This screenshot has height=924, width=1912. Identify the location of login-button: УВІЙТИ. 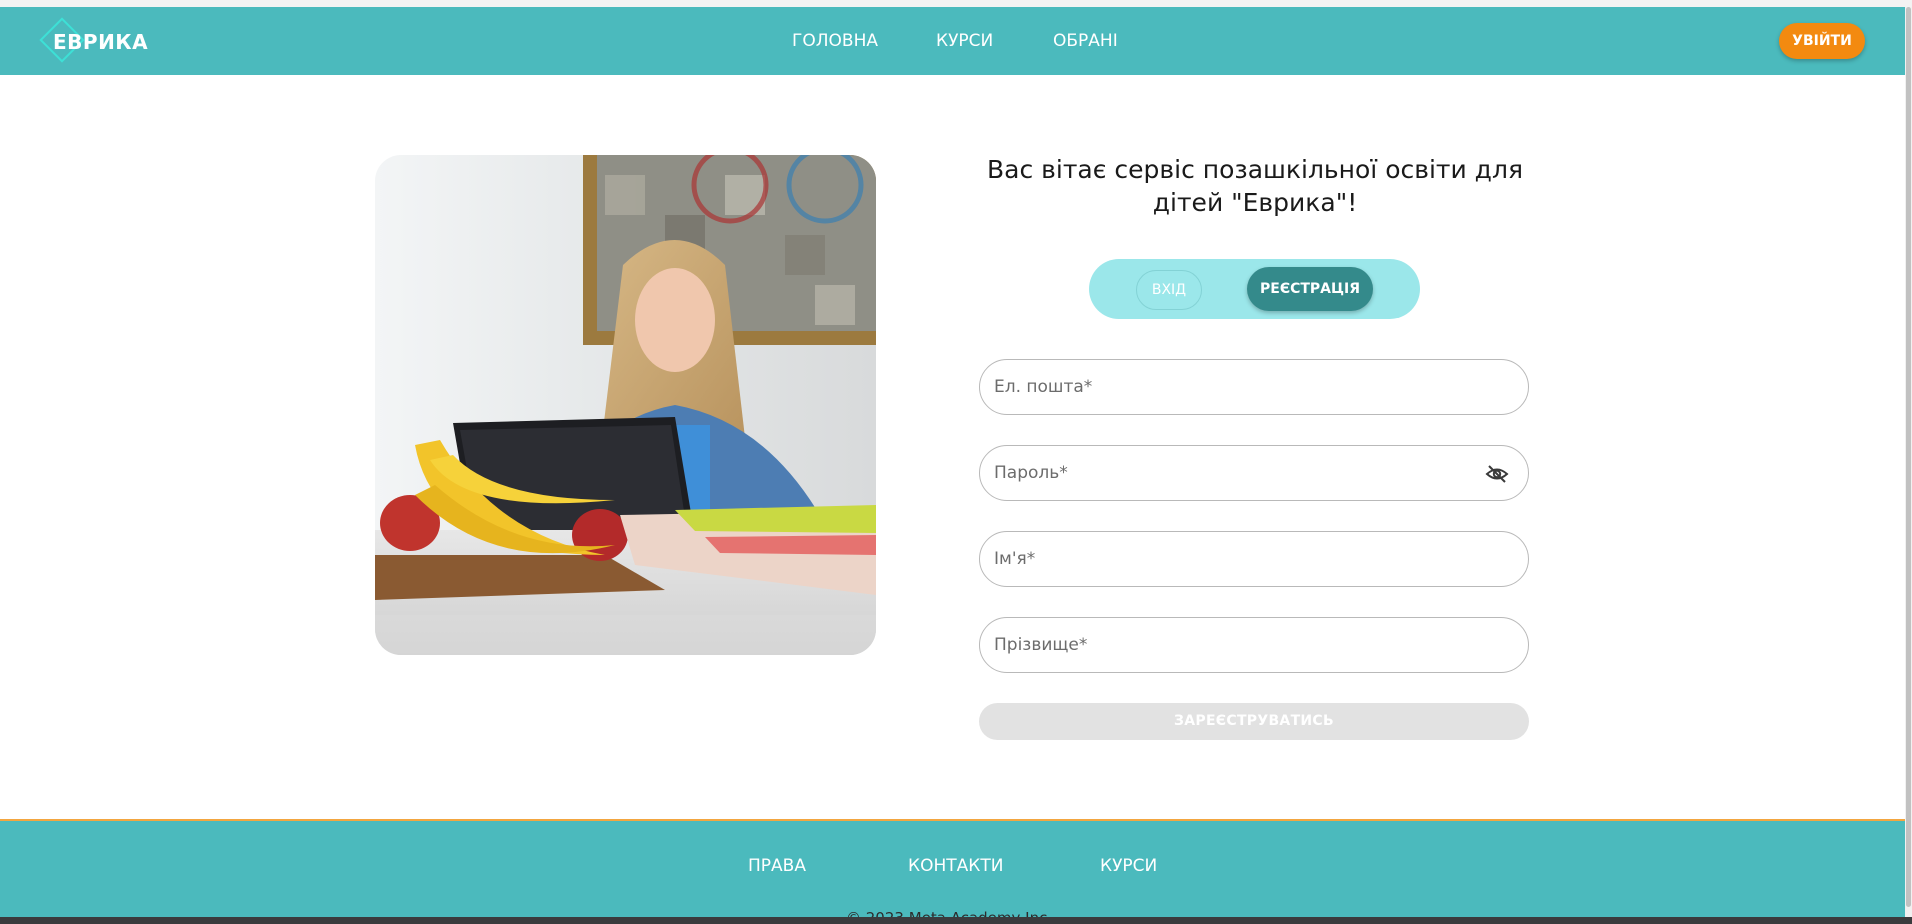
(1822, 41).